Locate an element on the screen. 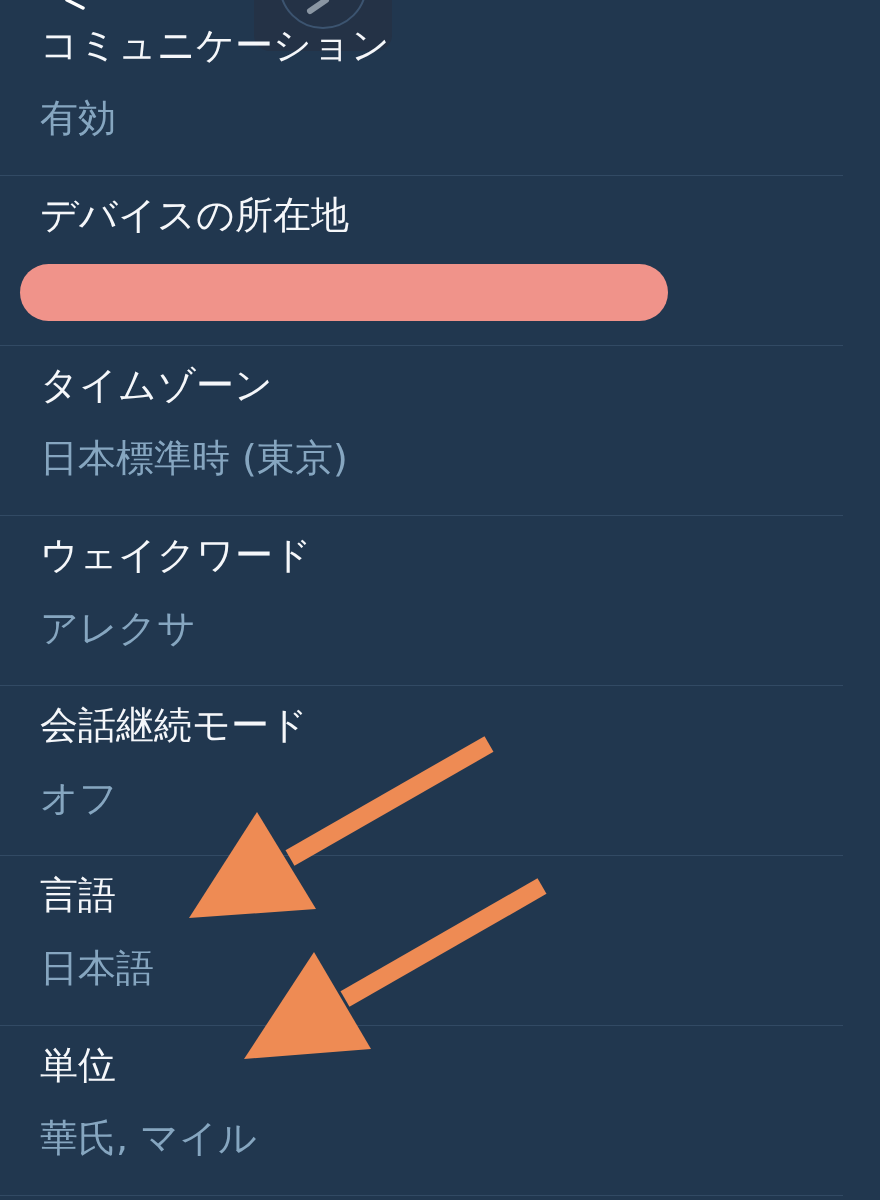 The height and width of the screenshot is (1200, 880). back-chevron-icon is located at coordinates (75, 5).